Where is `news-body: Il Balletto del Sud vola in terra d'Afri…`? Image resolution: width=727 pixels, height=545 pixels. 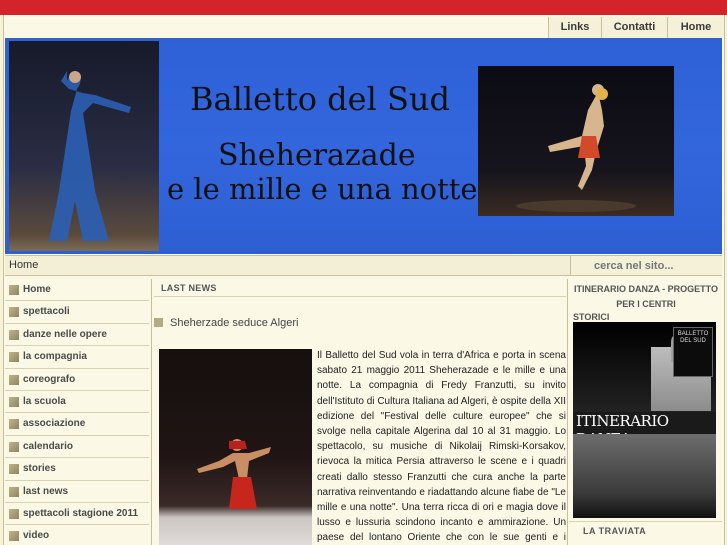
news-body: Il Balletto del Sud vola in terra d'Afri… is located at coordinates (441, 447).